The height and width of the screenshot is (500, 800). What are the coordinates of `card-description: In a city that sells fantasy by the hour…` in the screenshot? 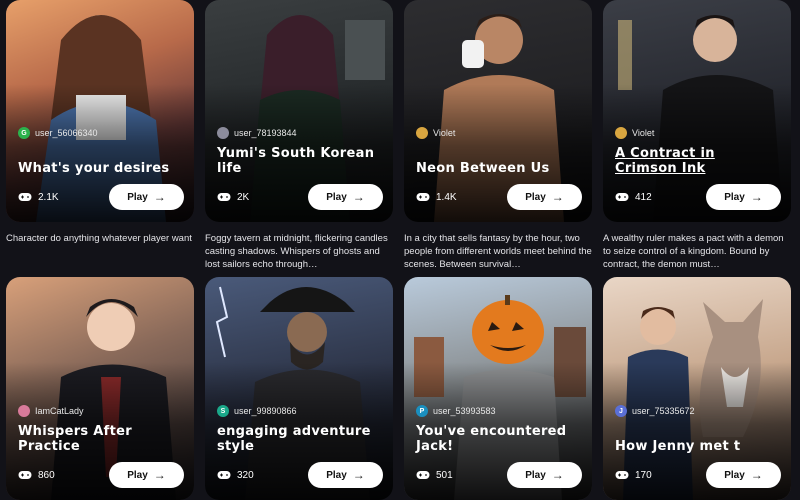 It's located at (498, 251).